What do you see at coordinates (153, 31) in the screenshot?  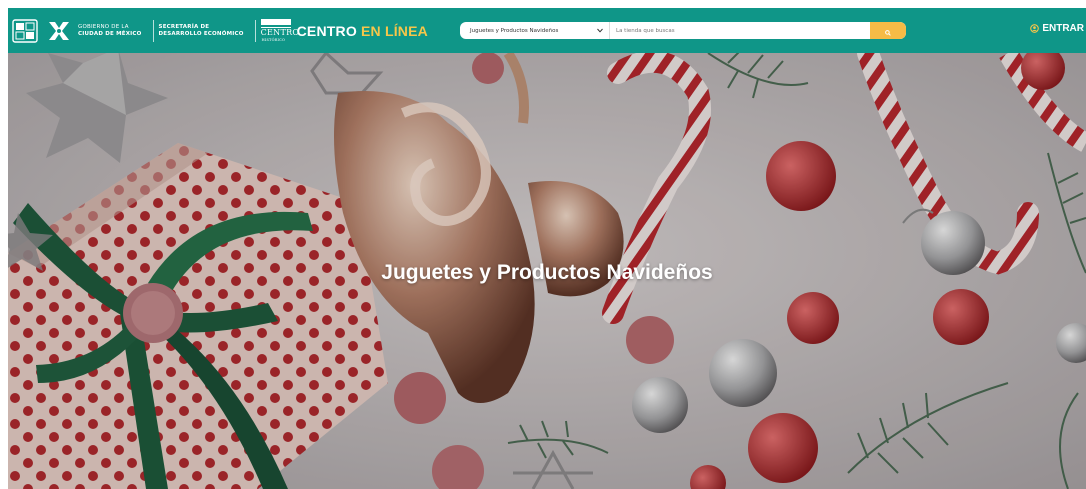 I see `logo-divider` at bounding box center [153, 31].